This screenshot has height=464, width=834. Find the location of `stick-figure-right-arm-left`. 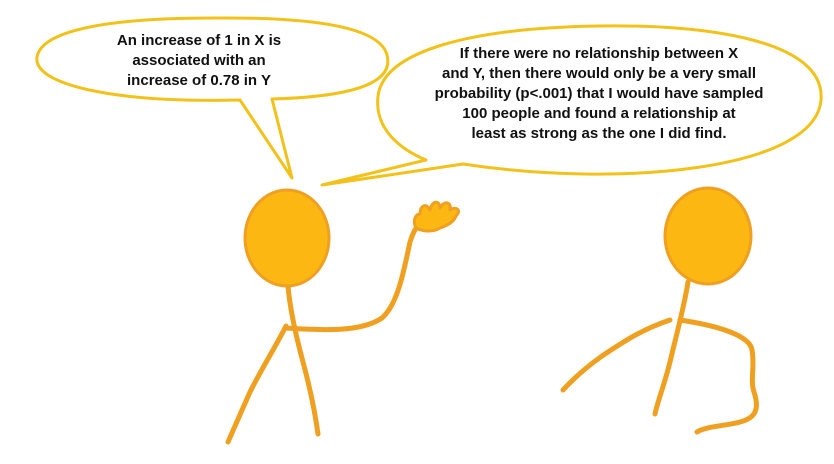

stick-figure-right-arm-left is located at coordinates (616, 355).